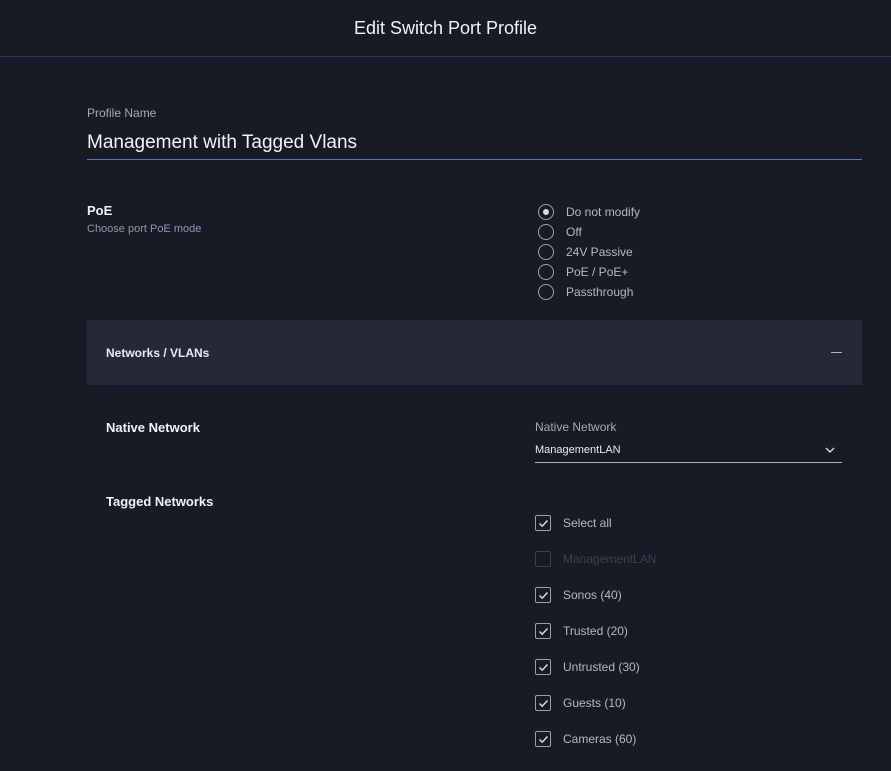  I want to click on poe-option-off: Off, so click(589, 232).